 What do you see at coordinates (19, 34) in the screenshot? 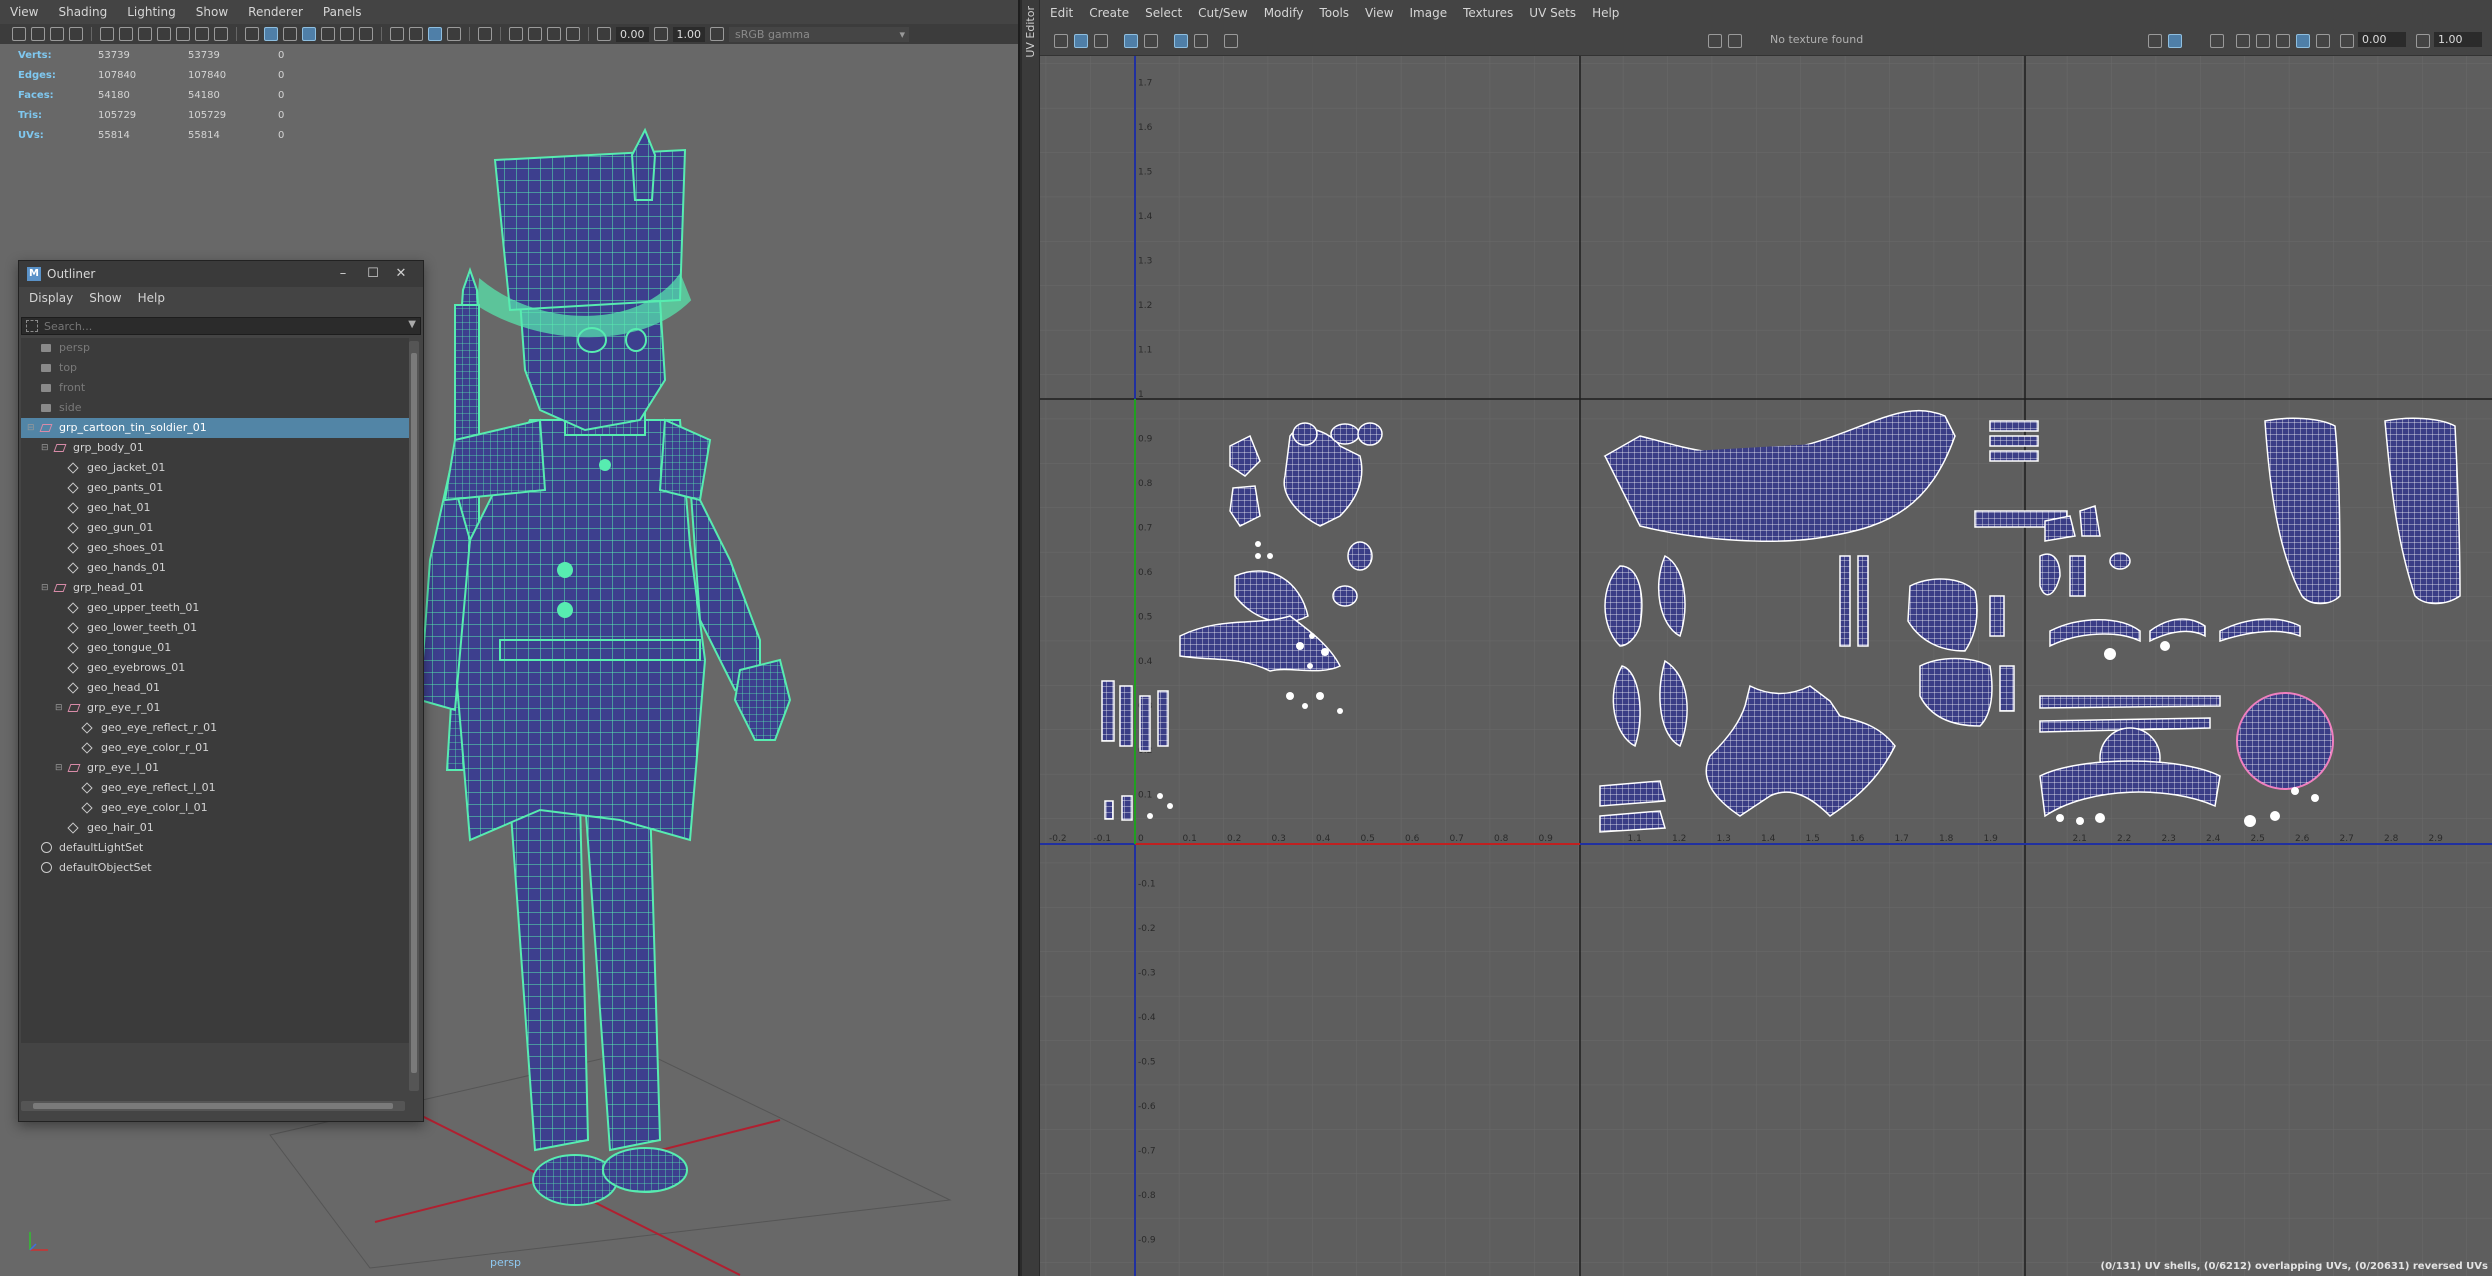
I see `select-camera-icon` at bounding box center [19, 34].